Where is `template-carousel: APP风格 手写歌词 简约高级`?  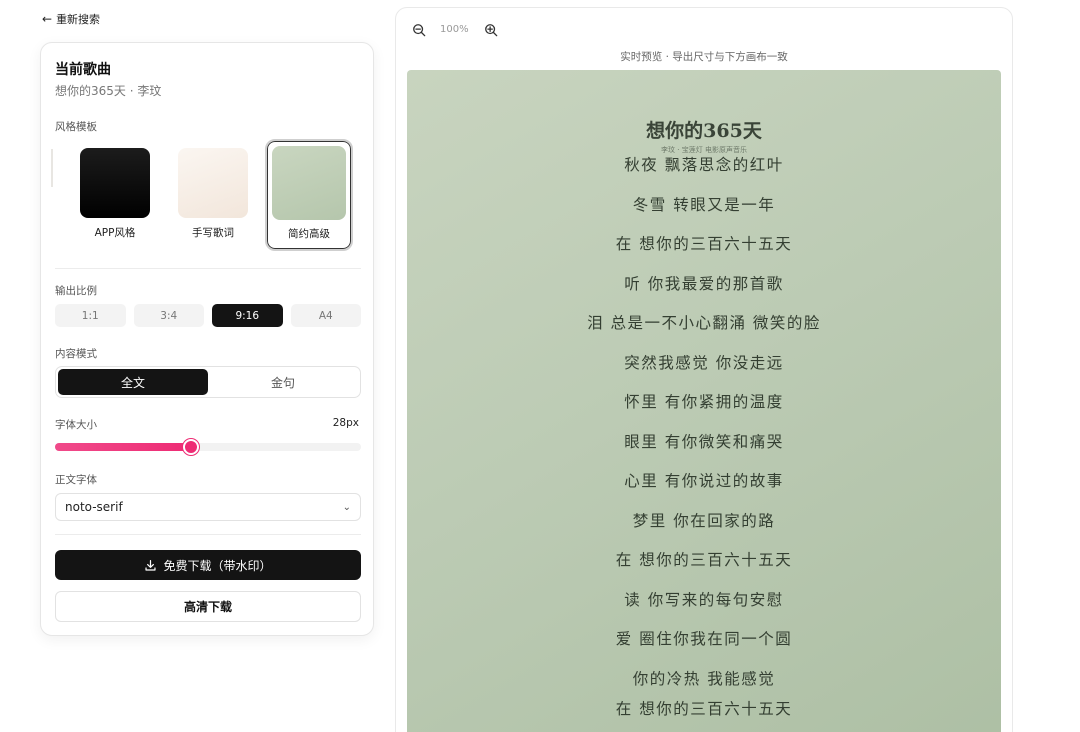
template-carousel: APP风格 手写歌词 简约高级 is located at coordinates (210, 195).